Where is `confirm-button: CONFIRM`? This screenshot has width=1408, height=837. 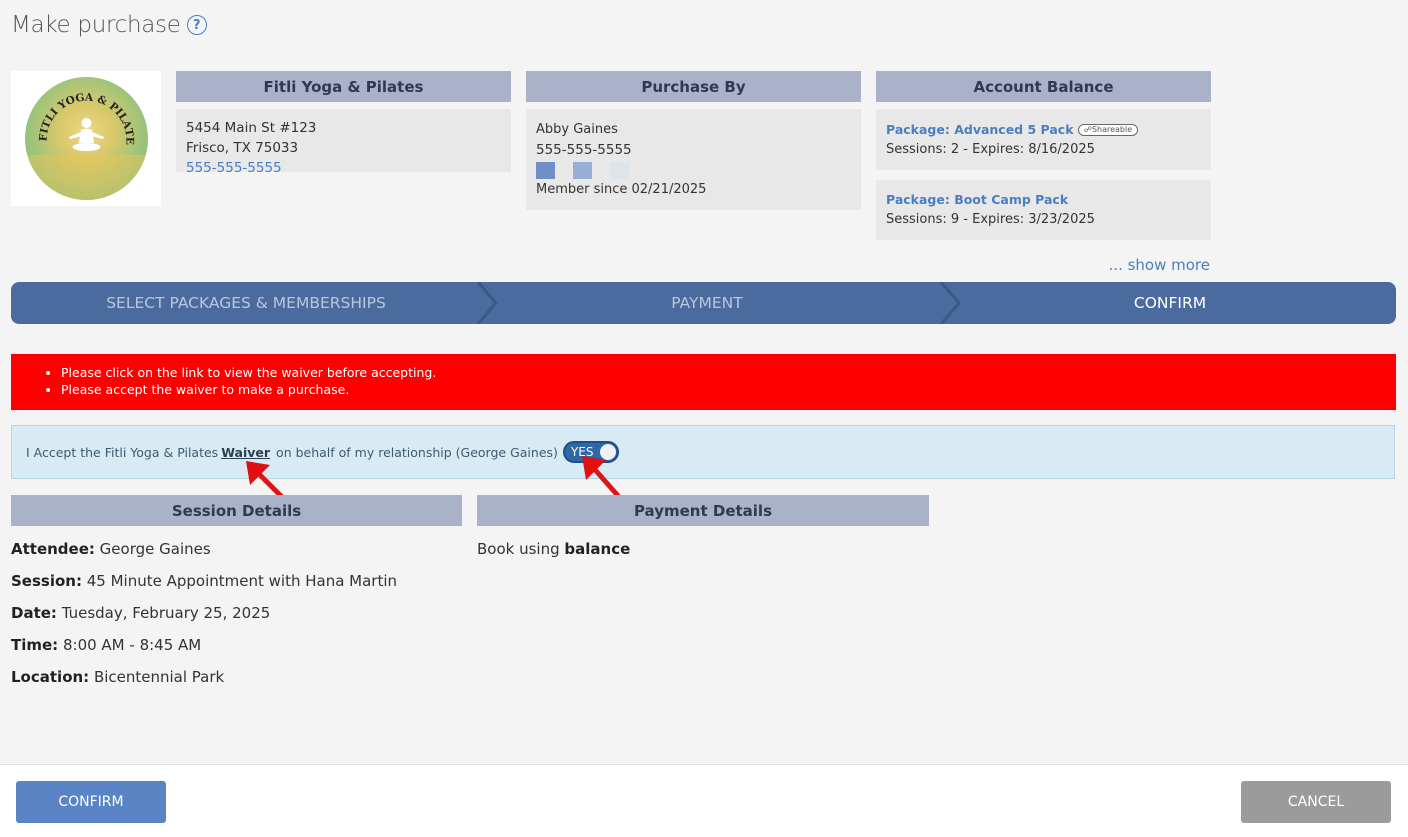
confirm-button: CONFIRM is located at coordinates (91, 802).